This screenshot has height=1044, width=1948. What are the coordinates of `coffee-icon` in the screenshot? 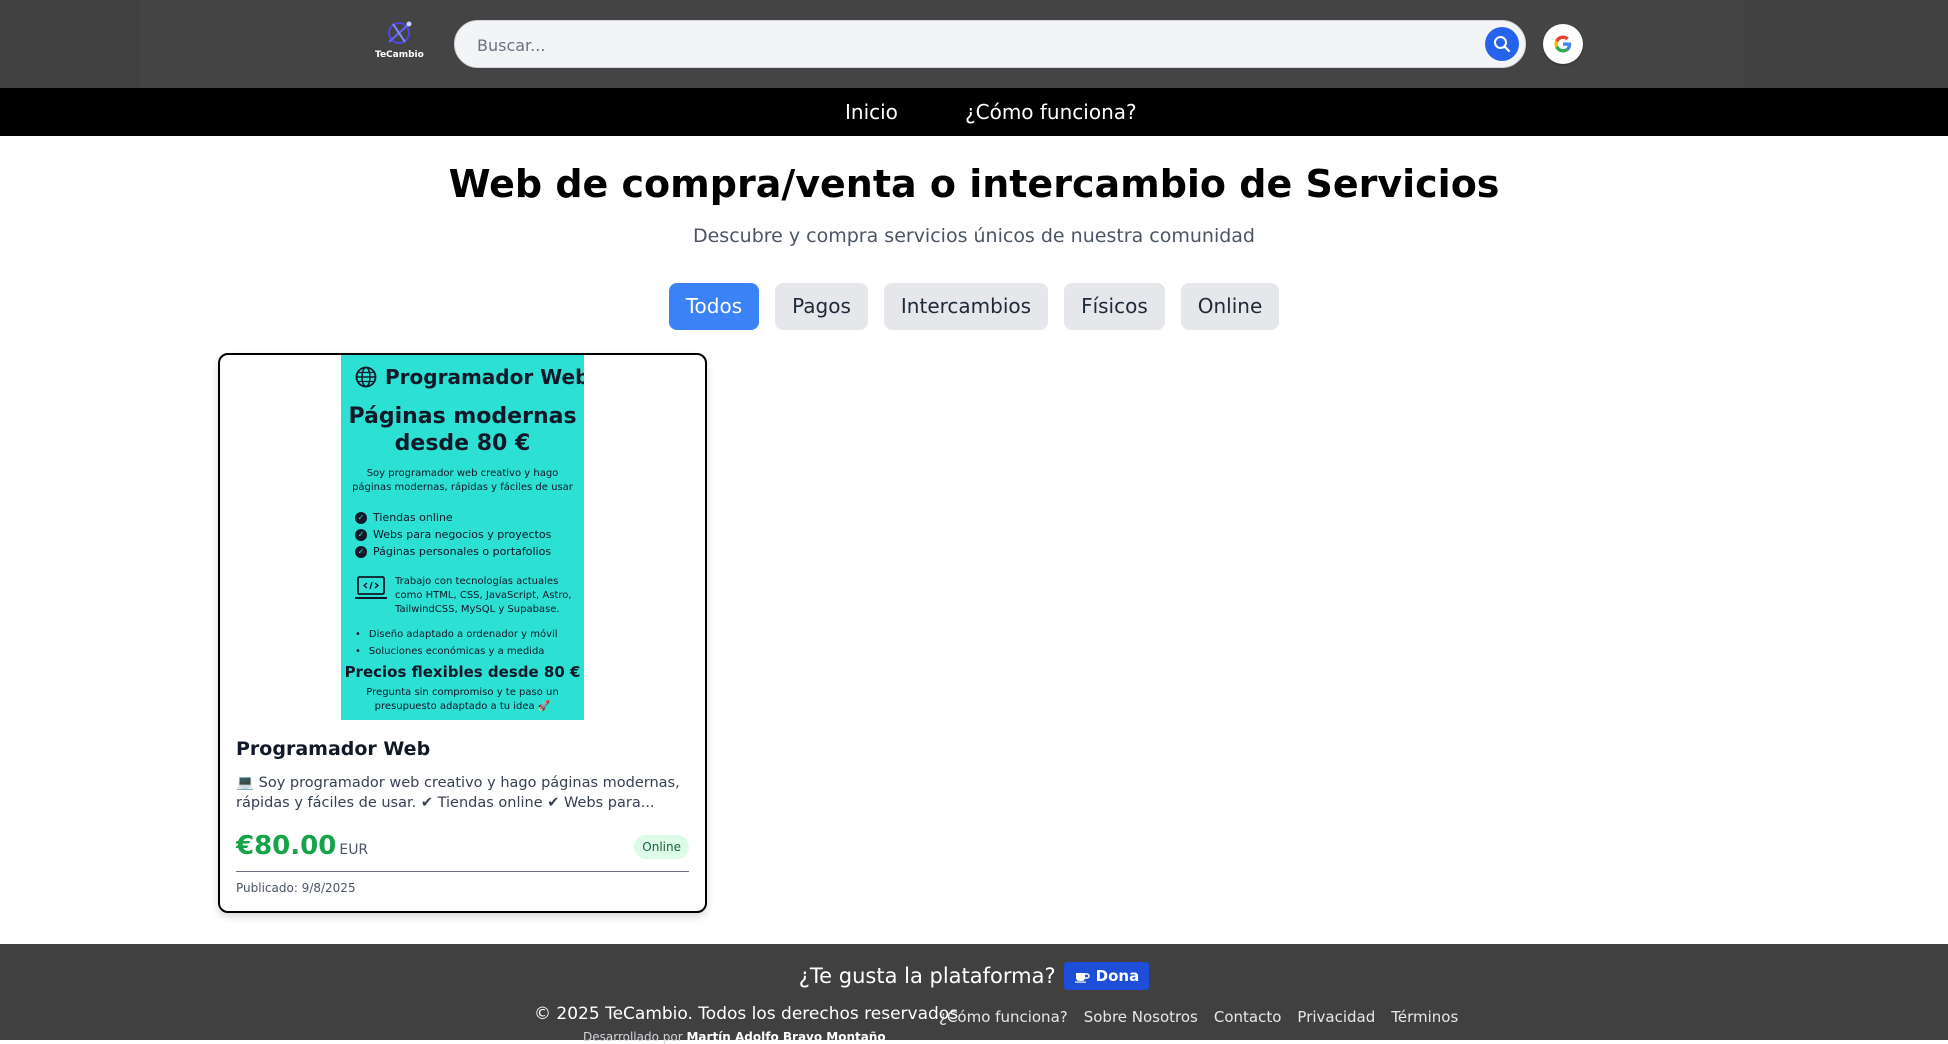 It's located at (1082, 978).